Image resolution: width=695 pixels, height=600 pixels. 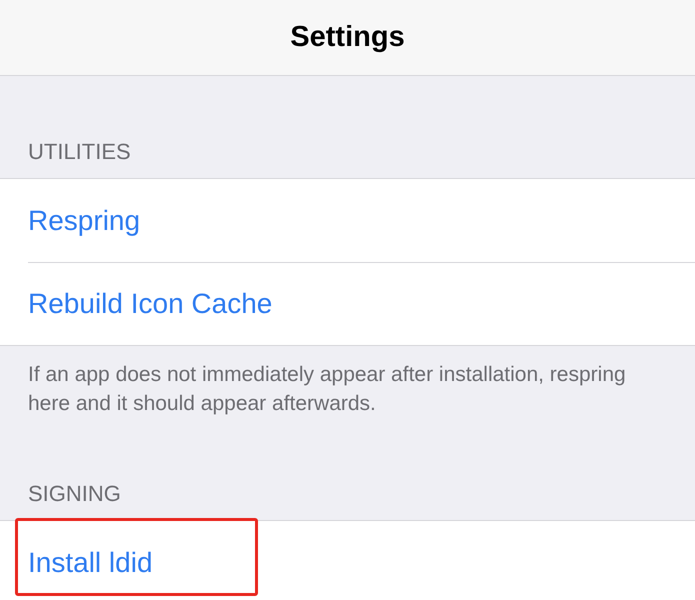 I want to click on section-footer: If an app does not immediately appear after installation, respring here and it should appear afterwards., so click(x=343, y=382).